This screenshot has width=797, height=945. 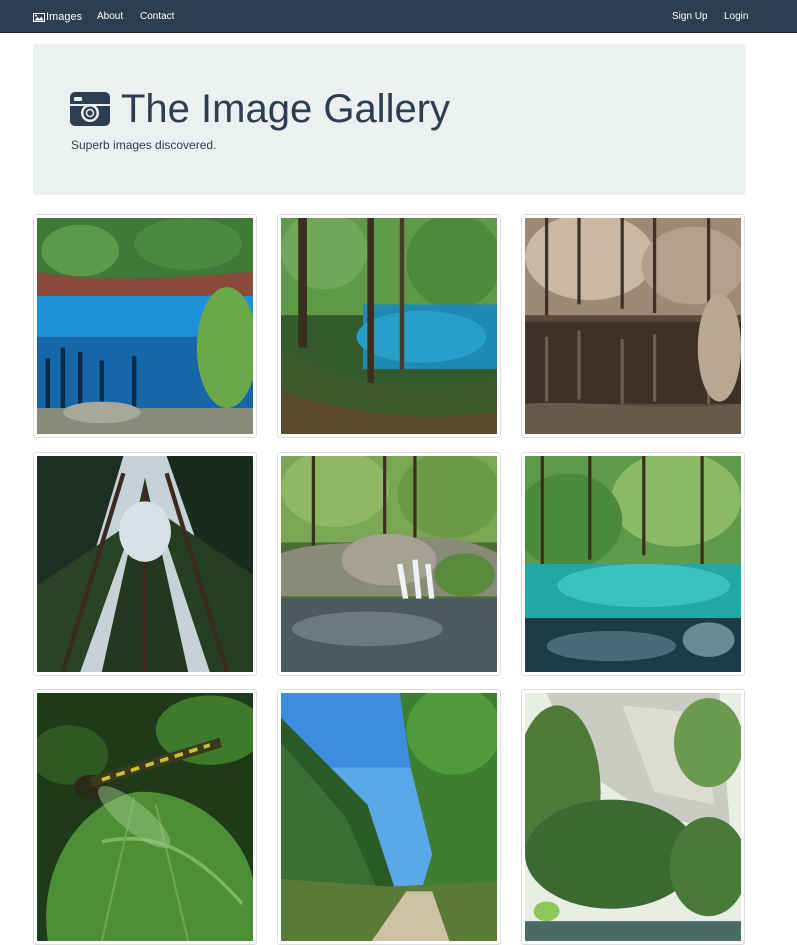 I want to click on brand-link: Images, so click(x=57, y=17).